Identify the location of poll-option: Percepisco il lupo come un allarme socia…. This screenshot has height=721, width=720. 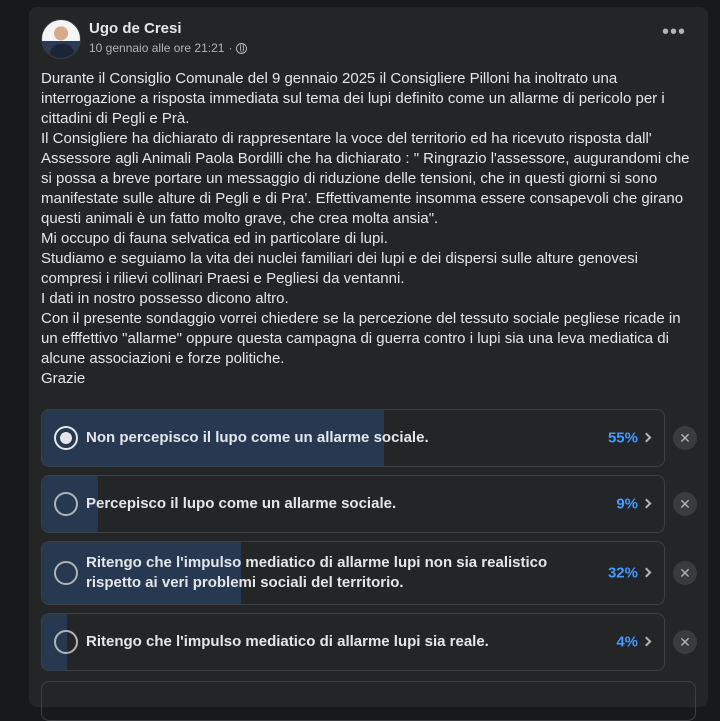
(353, 504).